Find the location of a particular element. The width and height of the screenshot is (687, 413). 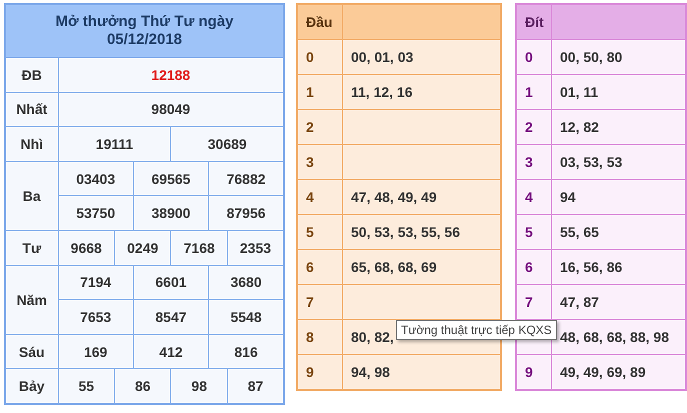

number-list: 00, 50, 80 is located at coordinates (619, 57).